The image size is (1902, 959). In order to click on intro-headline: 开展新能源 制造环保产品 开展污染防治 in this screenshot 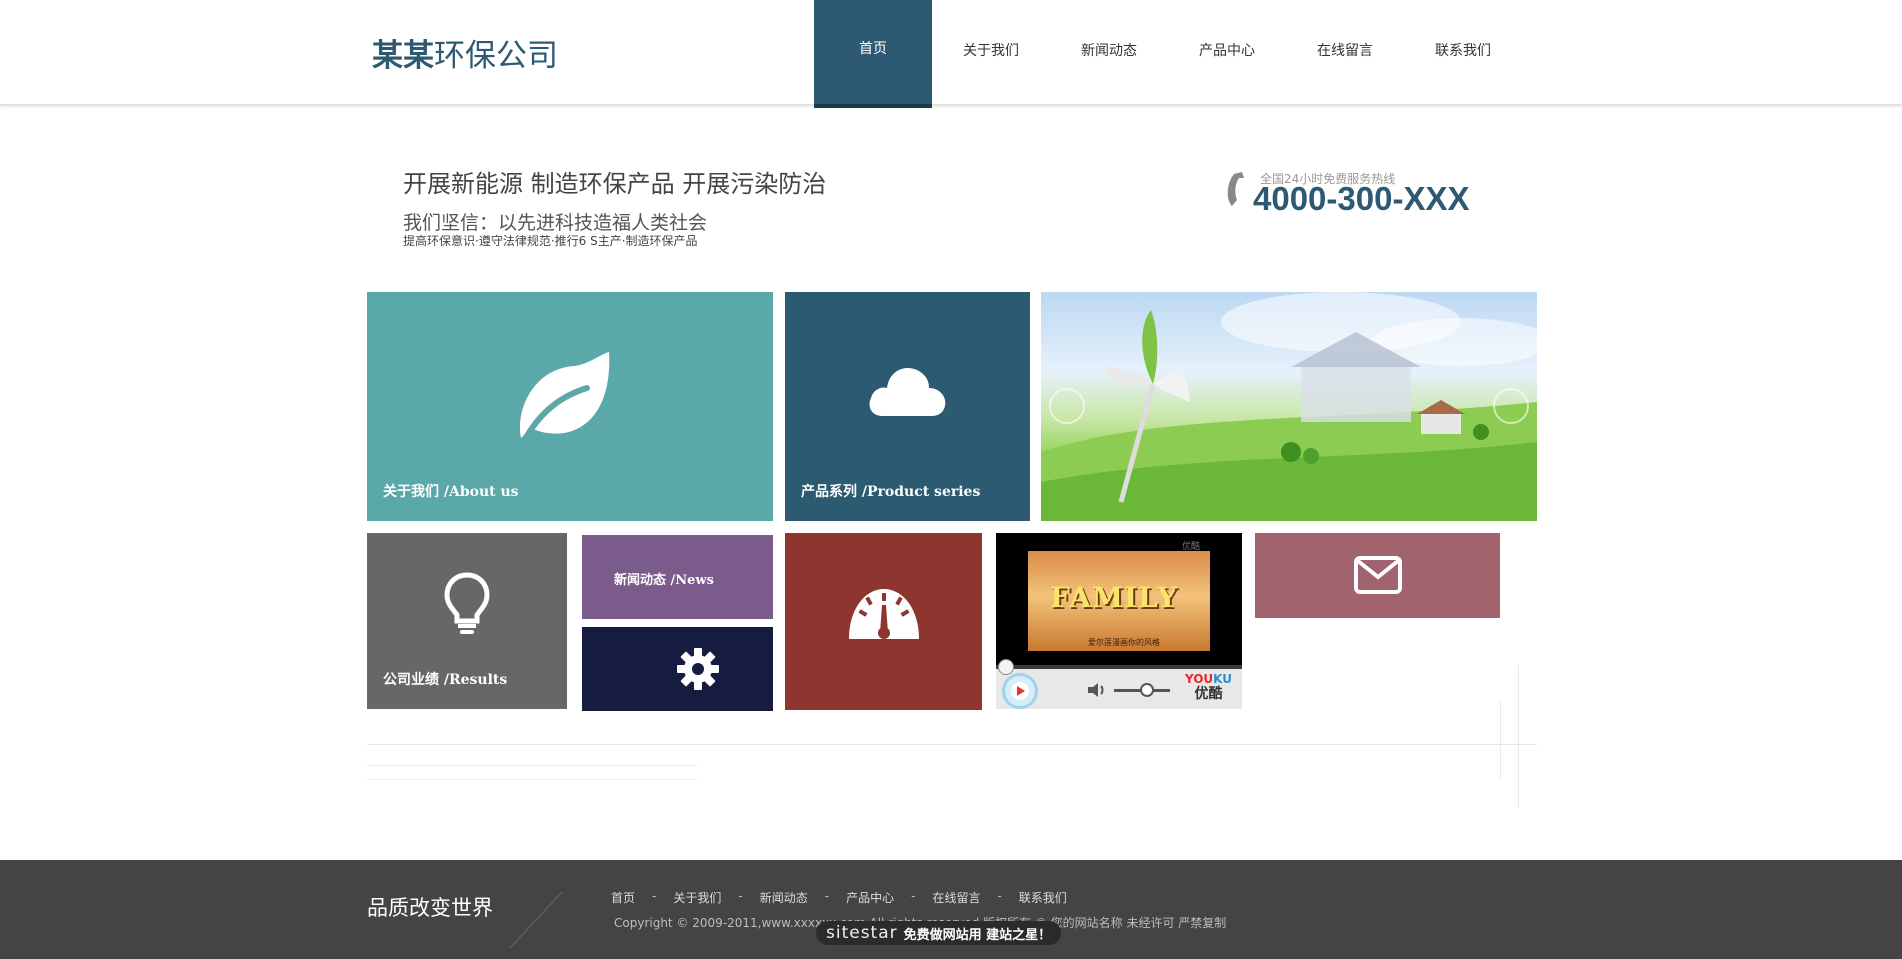, I will do `click(615, 184)`.